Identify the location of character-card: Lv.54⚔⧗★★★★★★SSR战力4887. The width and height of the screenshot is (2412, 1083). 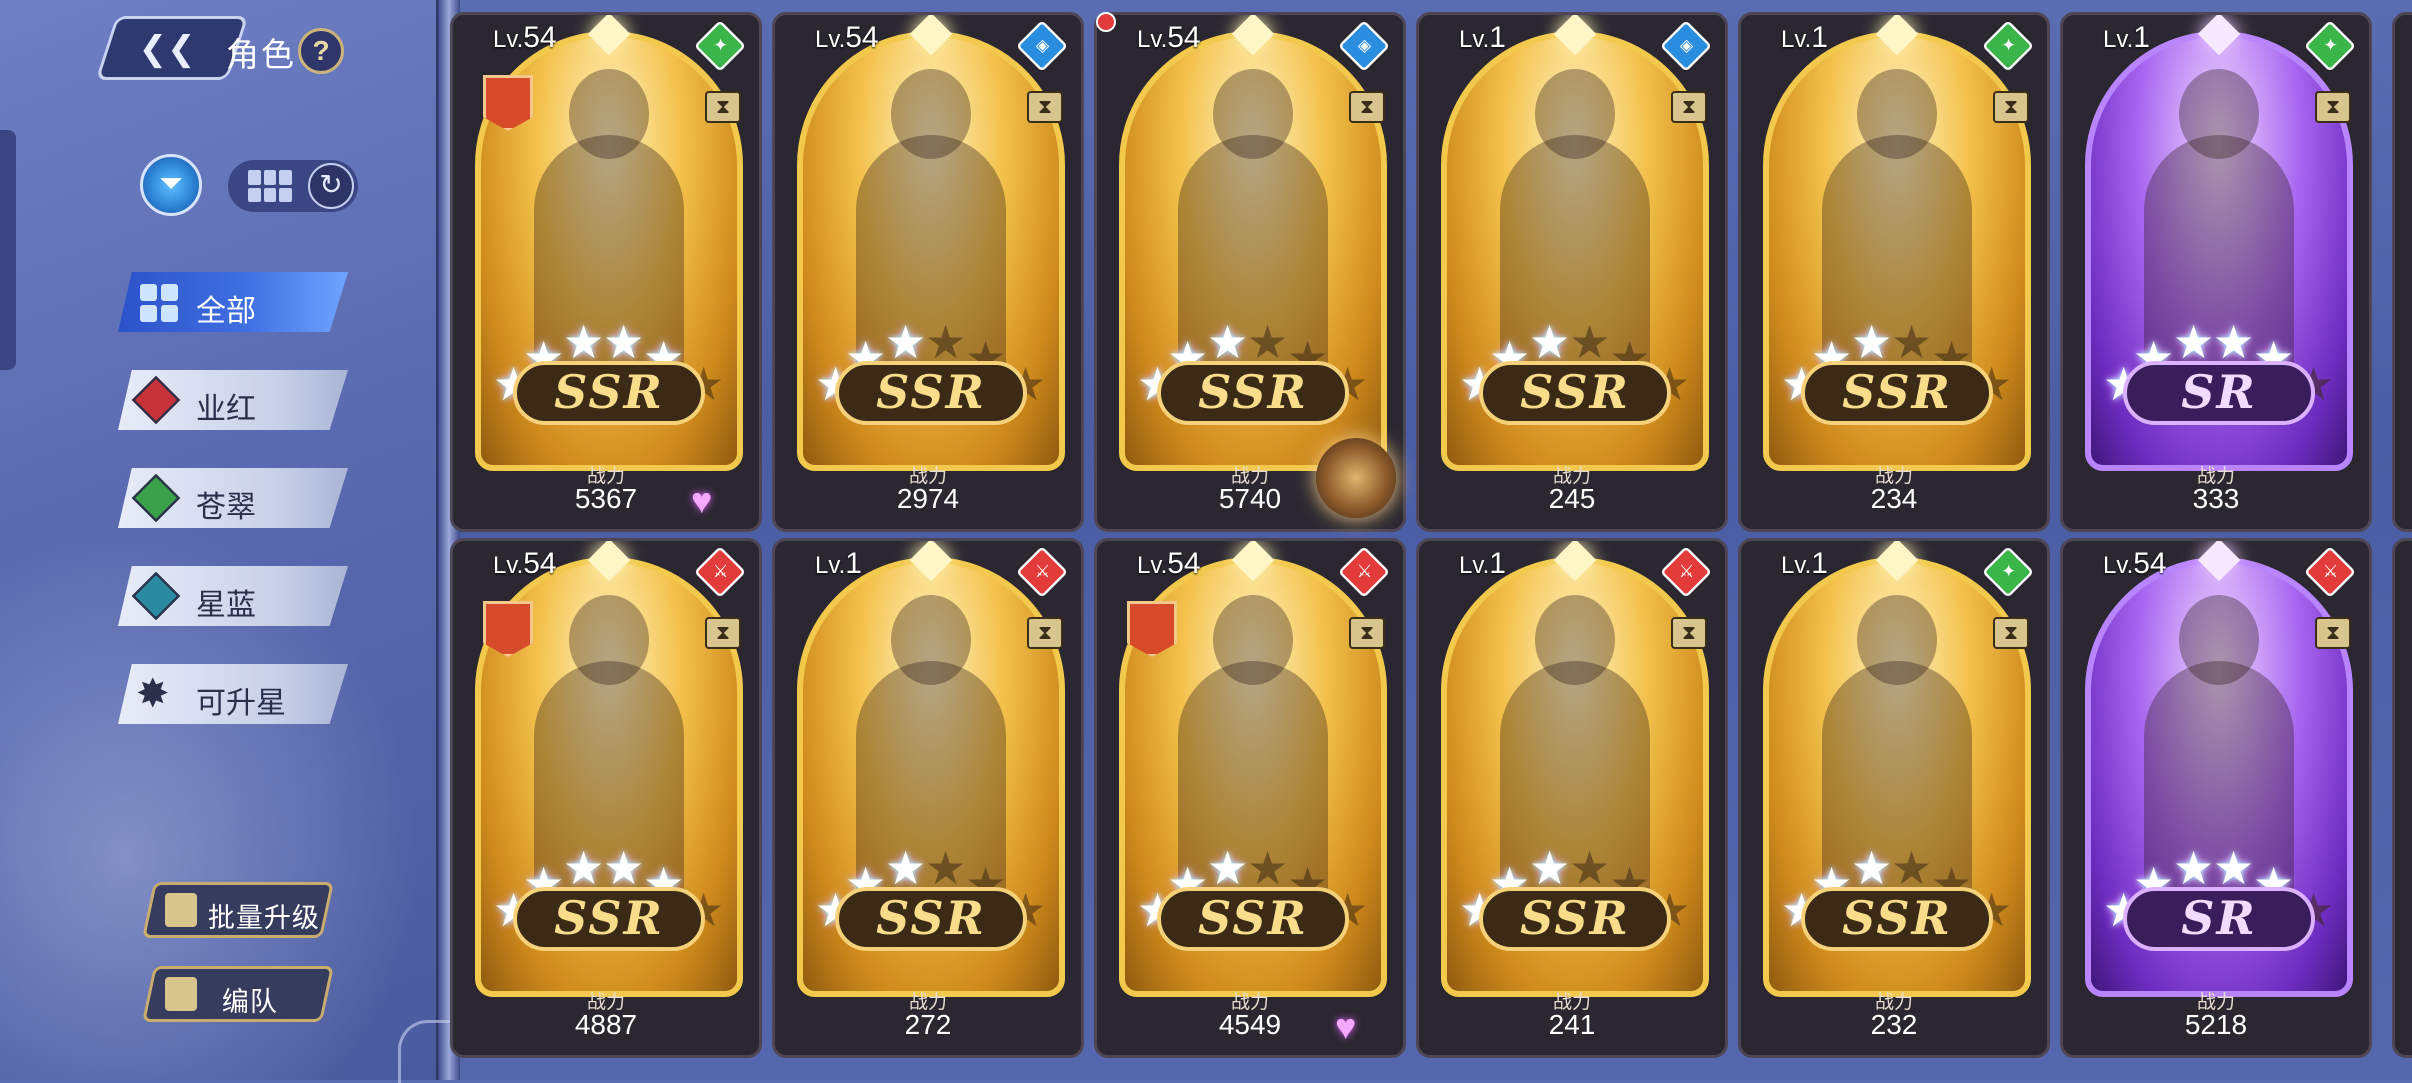
(606, 798).